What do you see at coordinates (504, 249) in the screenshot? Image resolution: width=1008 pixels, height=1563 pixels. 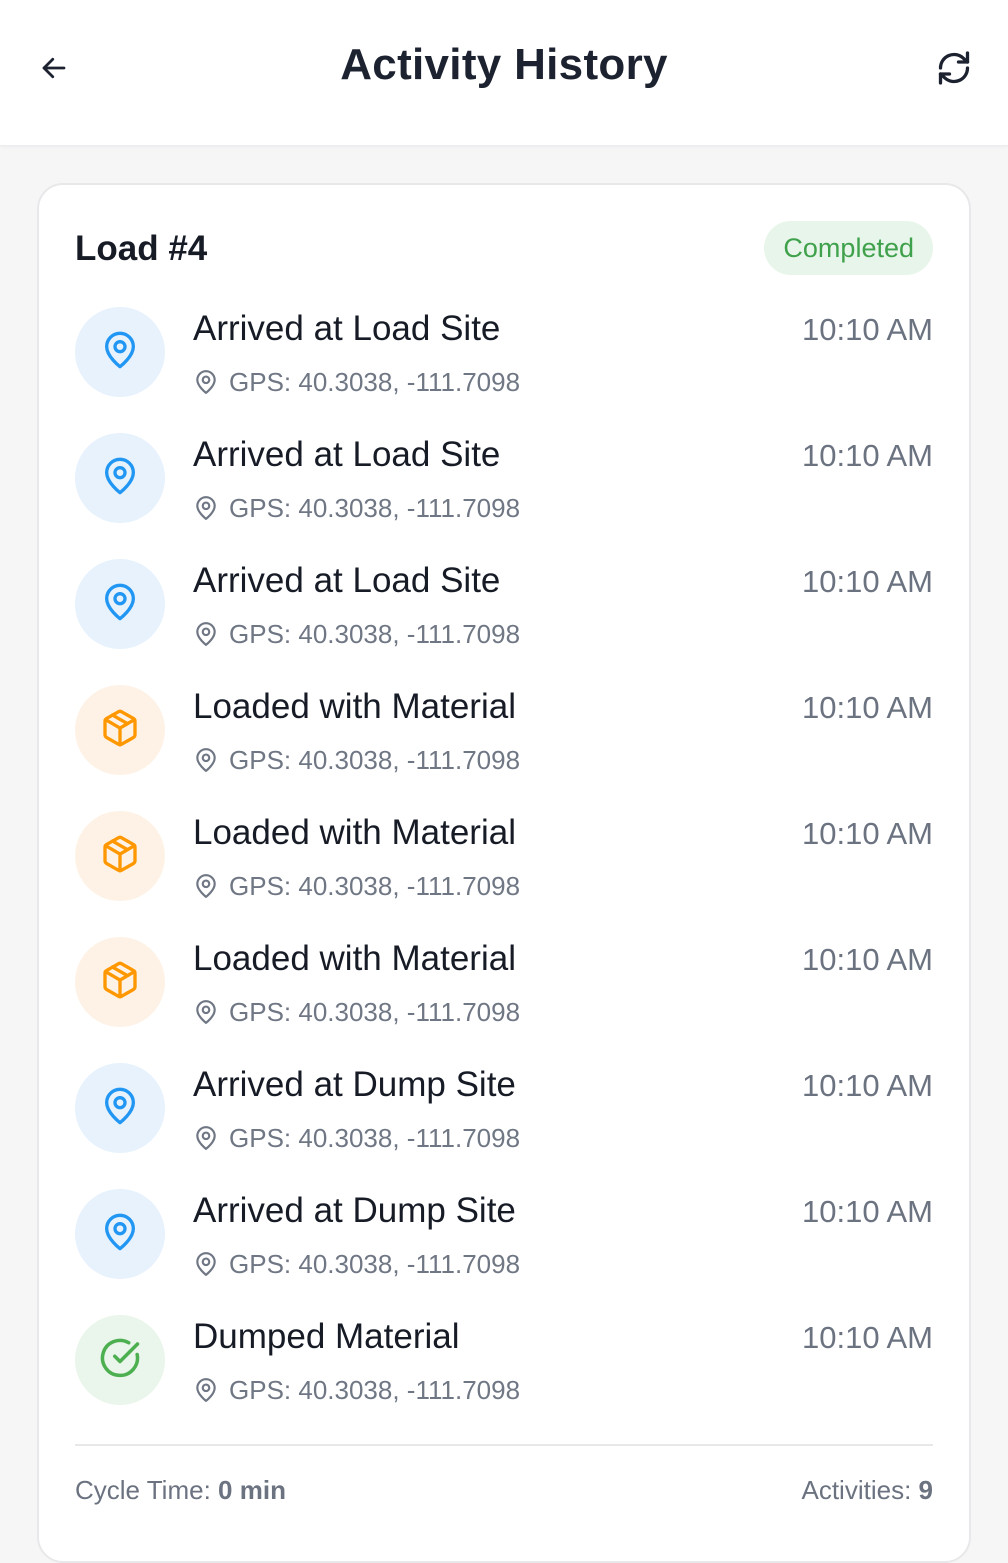 I see `load-card-header: Load #4 Completed` at bounding box center [504, 249].